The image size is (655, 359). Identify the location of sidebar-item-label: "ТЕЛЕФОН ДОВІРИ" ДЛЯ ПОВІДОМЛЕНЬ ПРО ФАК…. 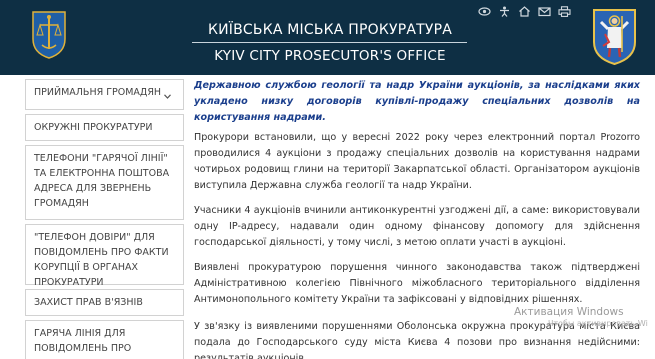
(101, 260).